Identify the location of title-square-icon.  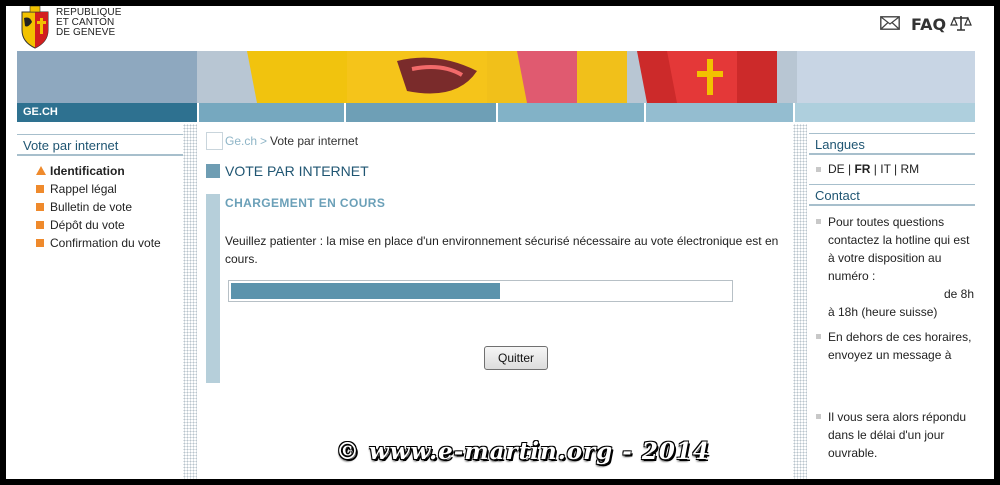
(213, 171).